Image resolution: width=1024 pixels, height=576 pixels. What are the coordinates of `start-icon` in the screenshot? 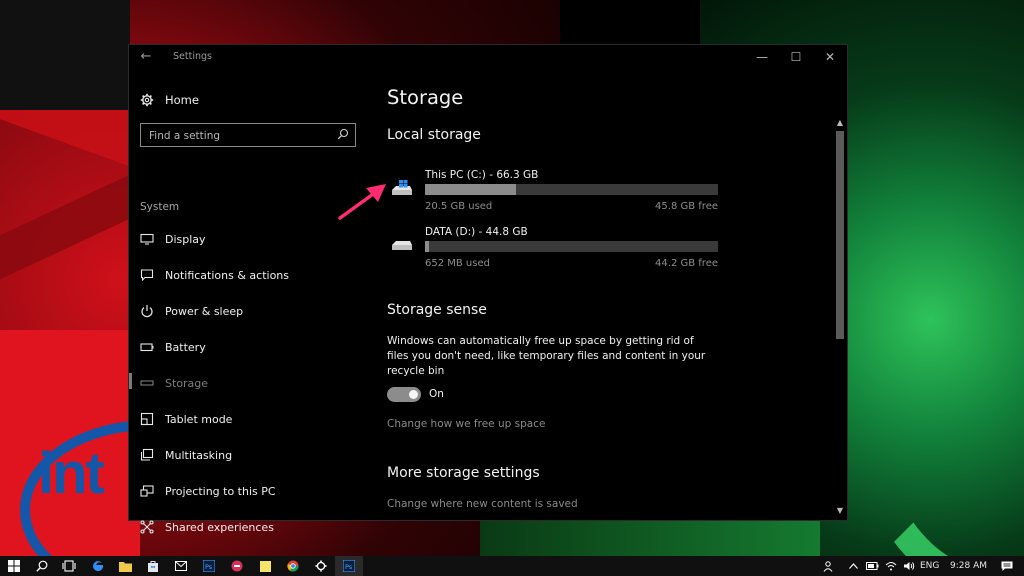 It's located at (14, 566).